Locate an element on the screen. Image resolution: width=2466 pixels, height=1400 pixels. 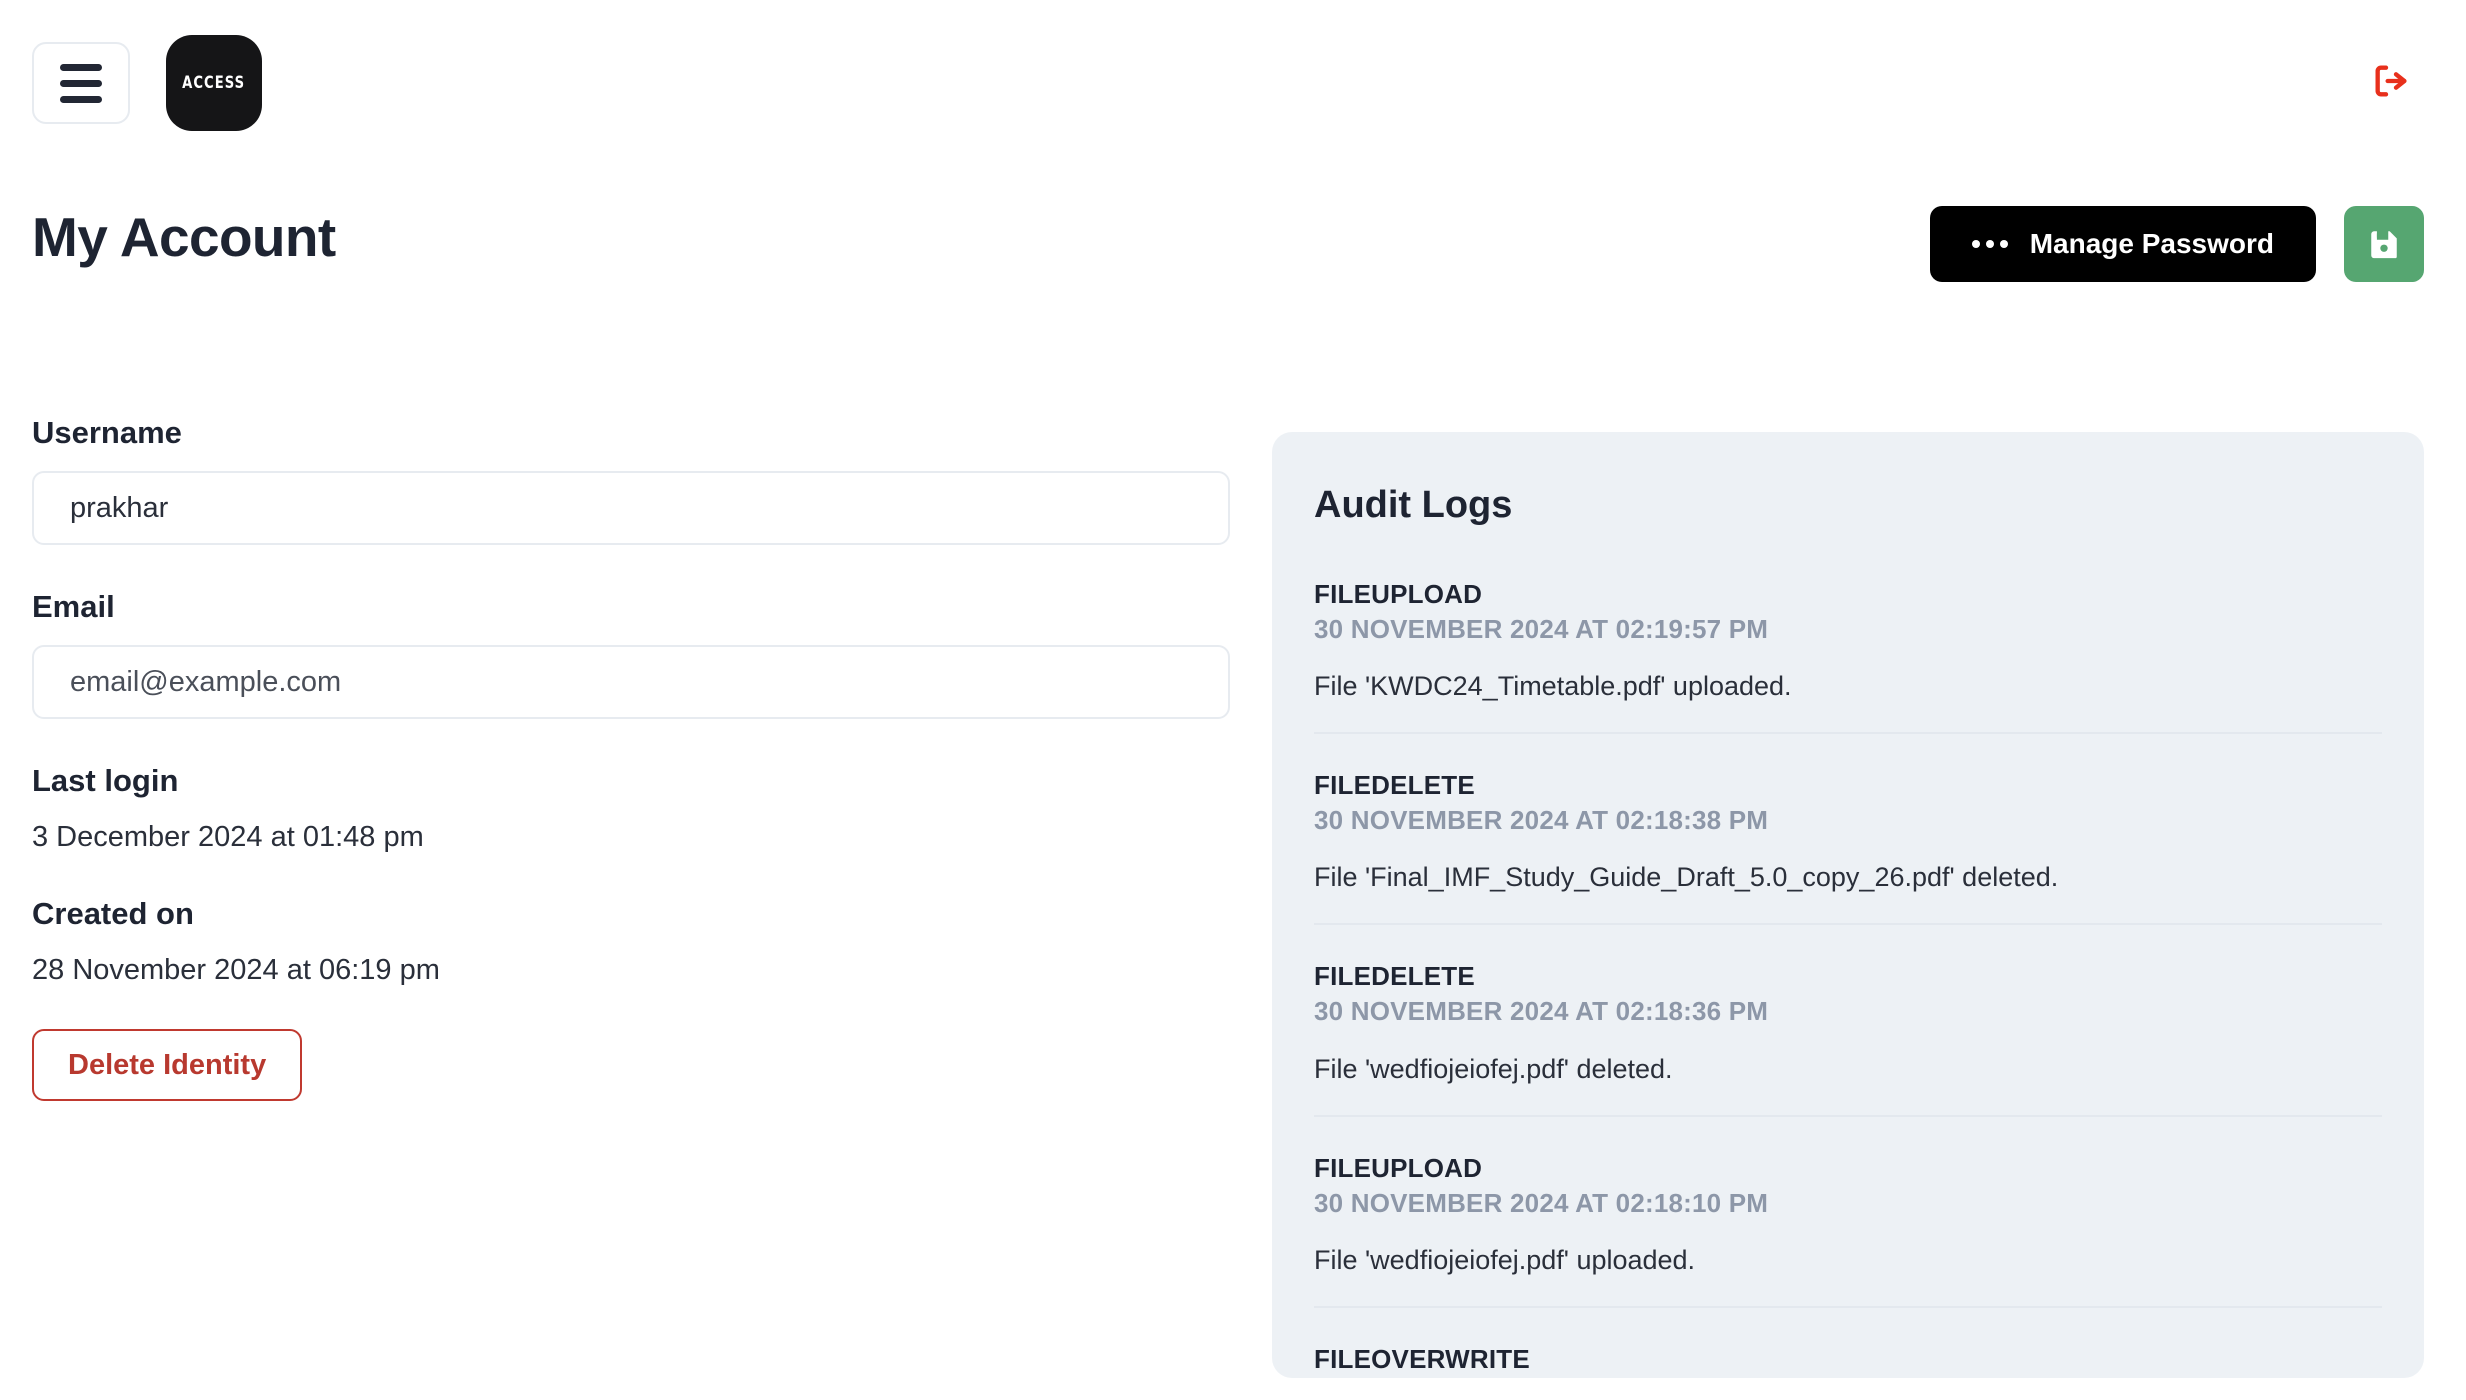
manage-password-label: Manage Password is located at coordinates (2151, 243).